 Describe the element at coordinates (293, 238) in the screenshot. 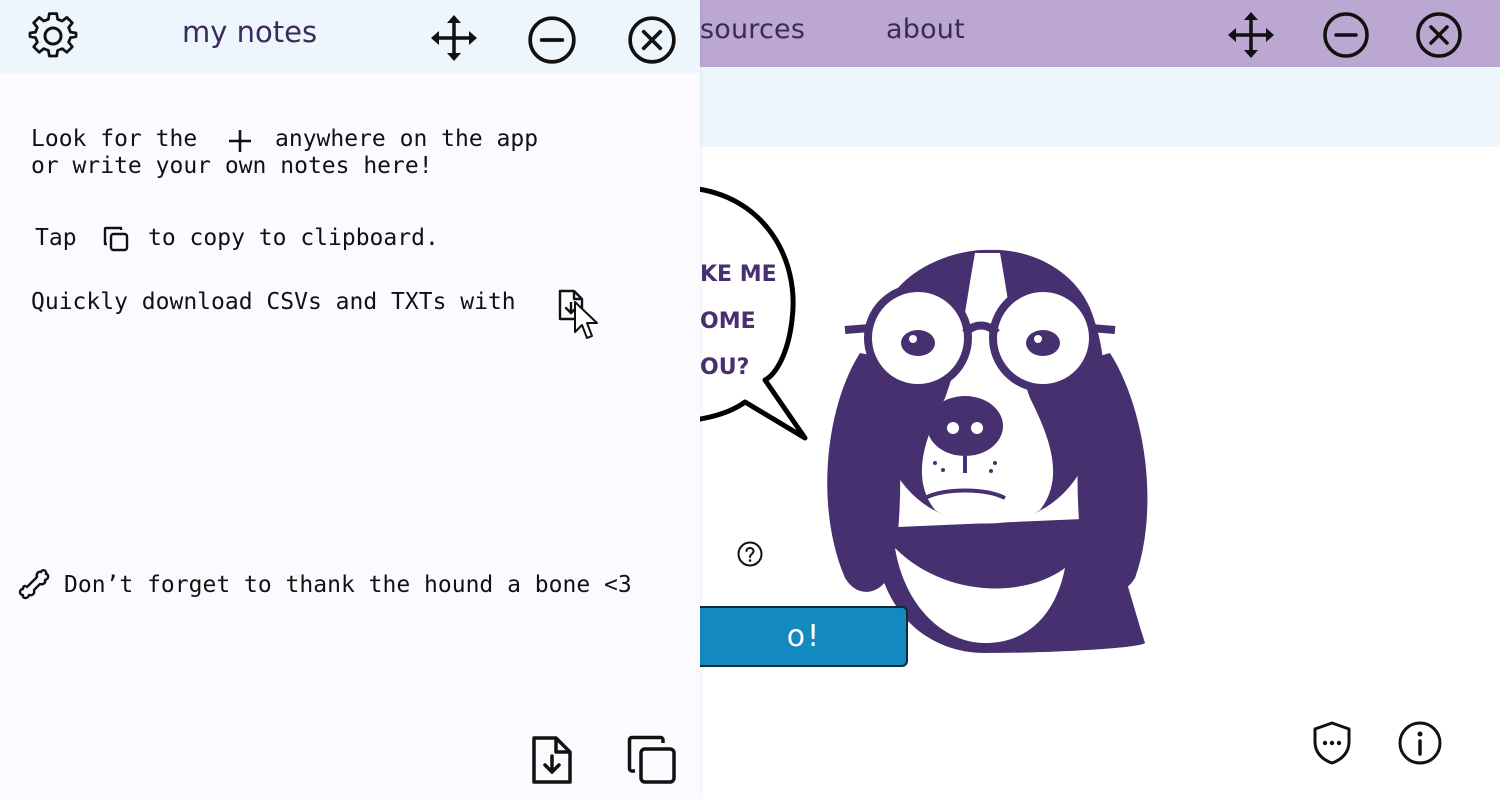

I see `note-tap-end: to copy to clipboard.` at that location.